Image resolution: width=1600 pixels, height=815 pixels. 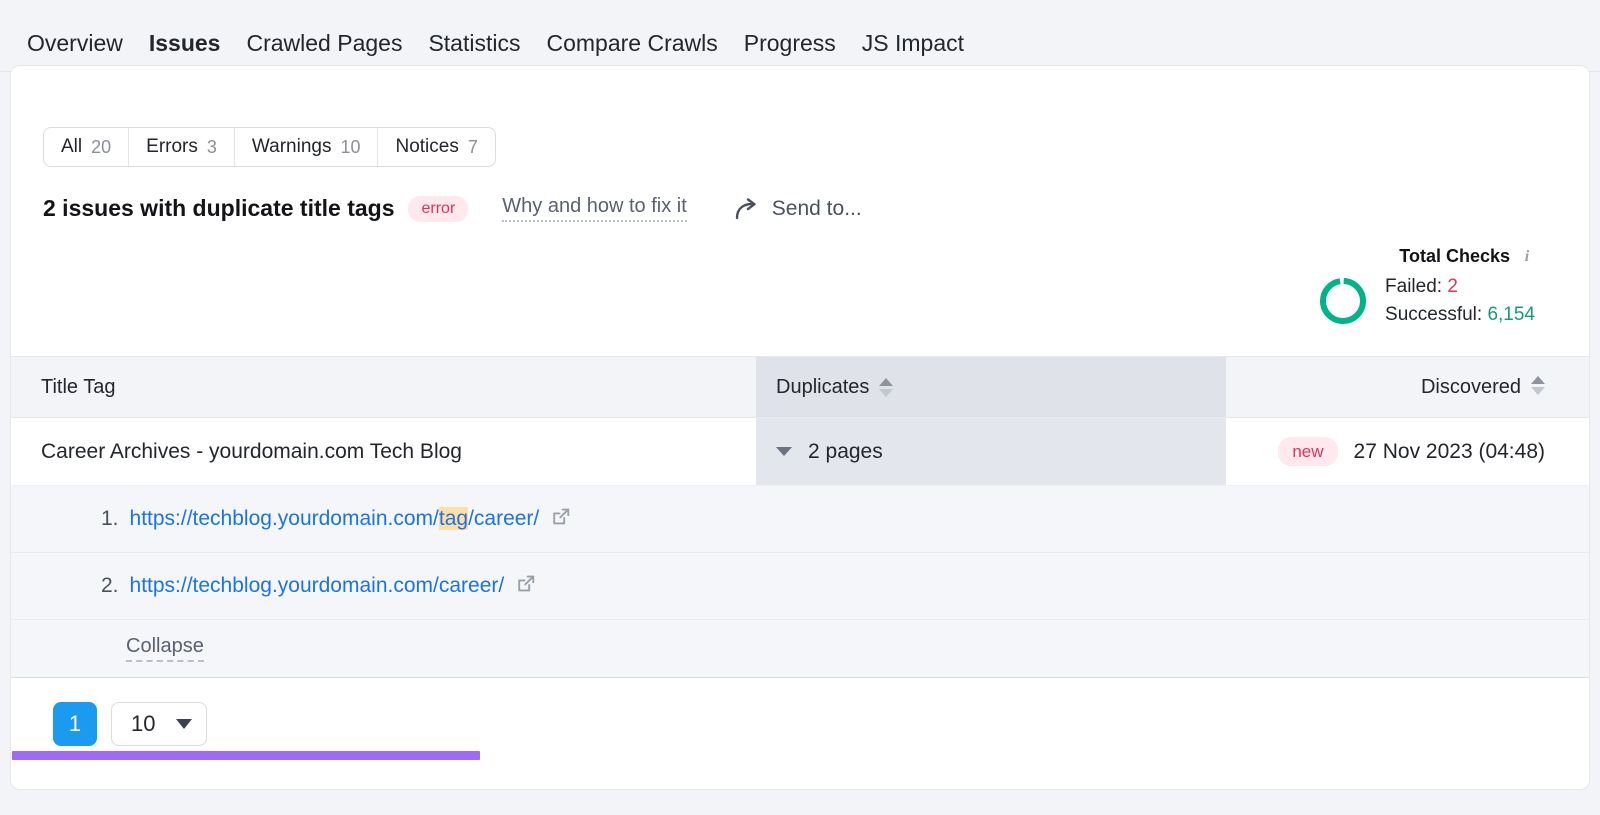 I want to click on info-icon: i, so click(x=1527, y=256).